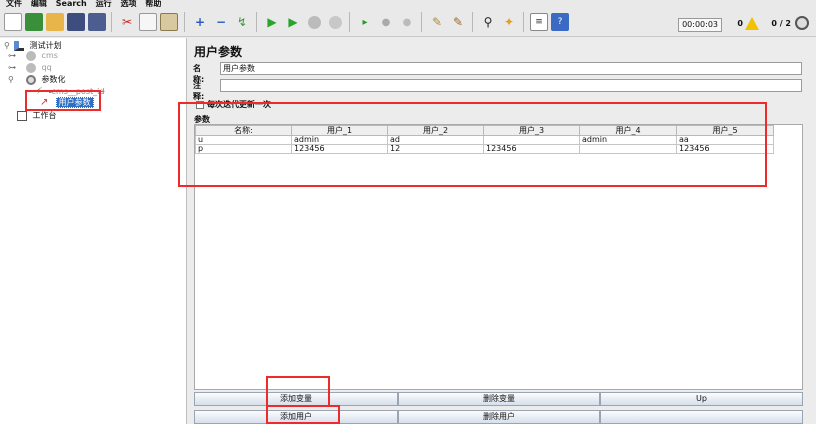 The width and height of the screenshot is (816, 424). What do you see at coordinates (13, 22) in the screenshot?
I see `new-icon` at bounding box center [13, 22].